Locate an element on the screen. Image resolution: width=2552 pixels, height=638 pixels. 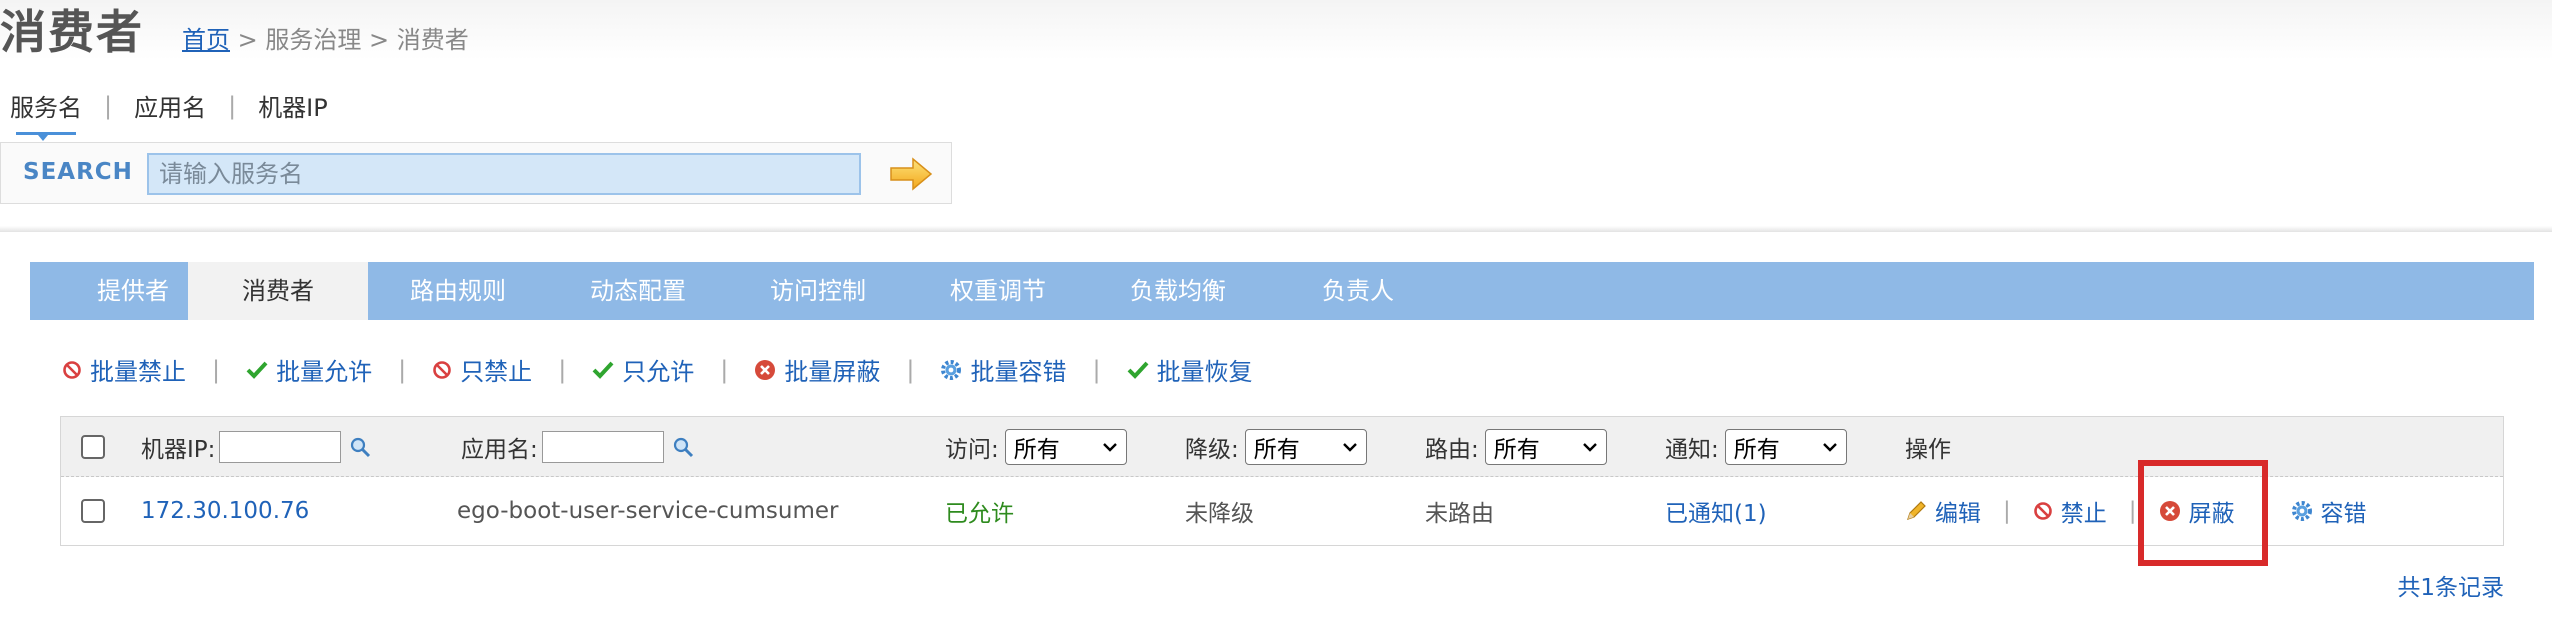
tolerate-button: 容错 is located at coordinates (2329, 511).